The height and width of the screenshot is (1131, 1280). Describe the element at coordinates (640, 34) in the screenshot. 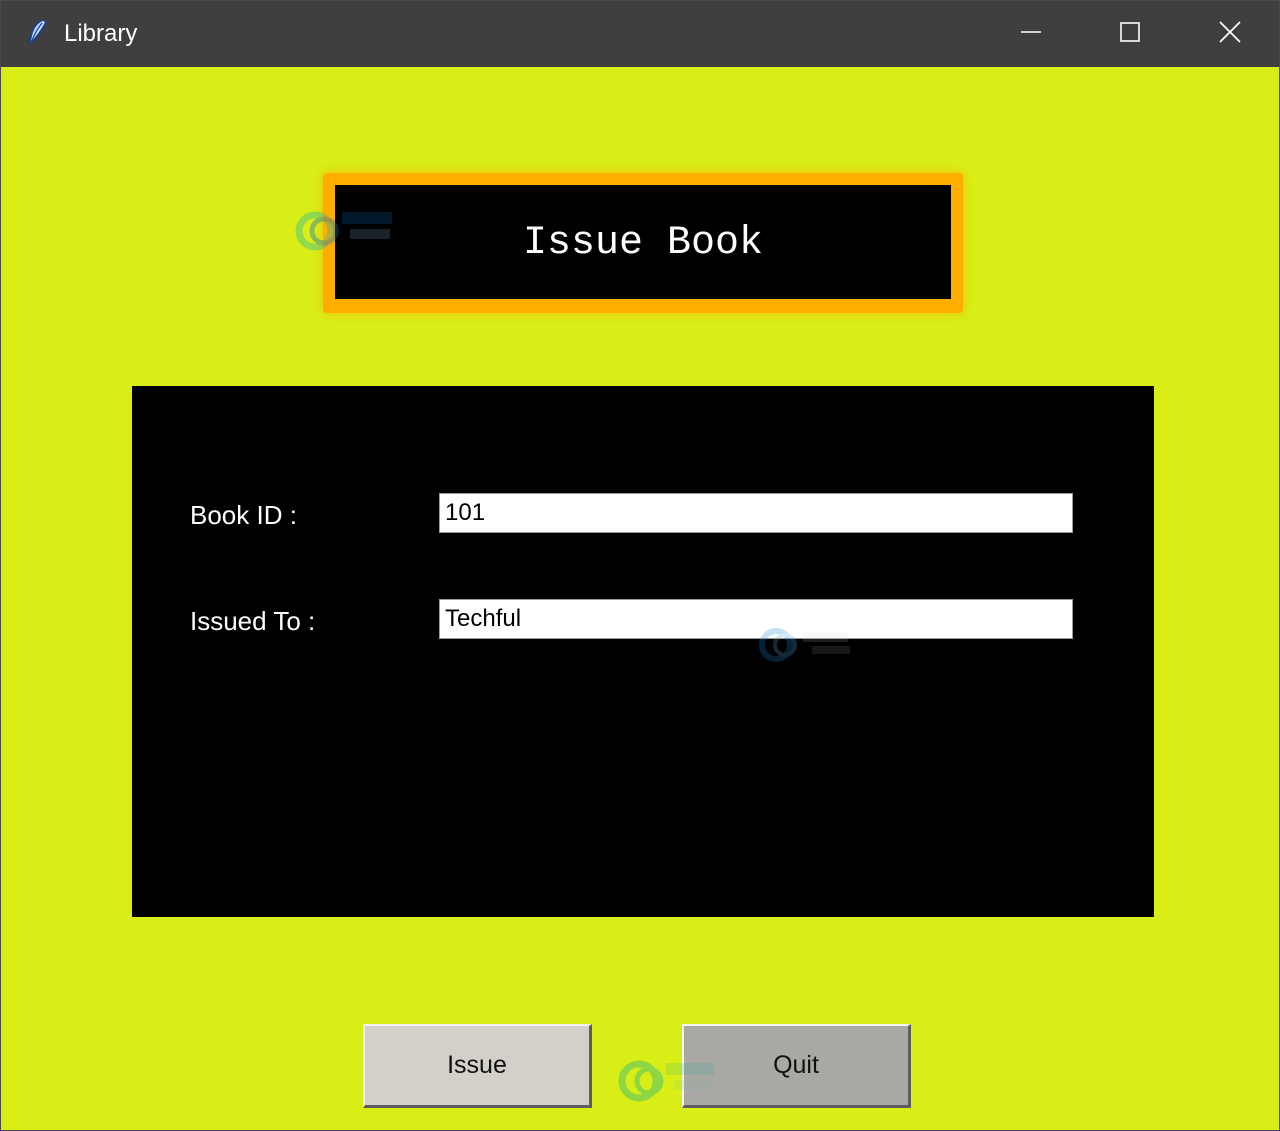

I see `title-bar: Library` at that location.